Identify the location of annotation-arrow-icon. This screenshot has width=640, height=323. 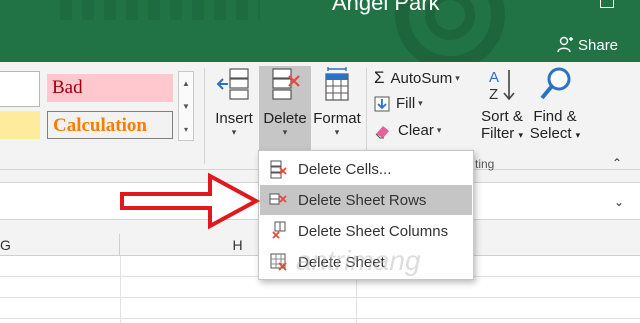
(190, 201).